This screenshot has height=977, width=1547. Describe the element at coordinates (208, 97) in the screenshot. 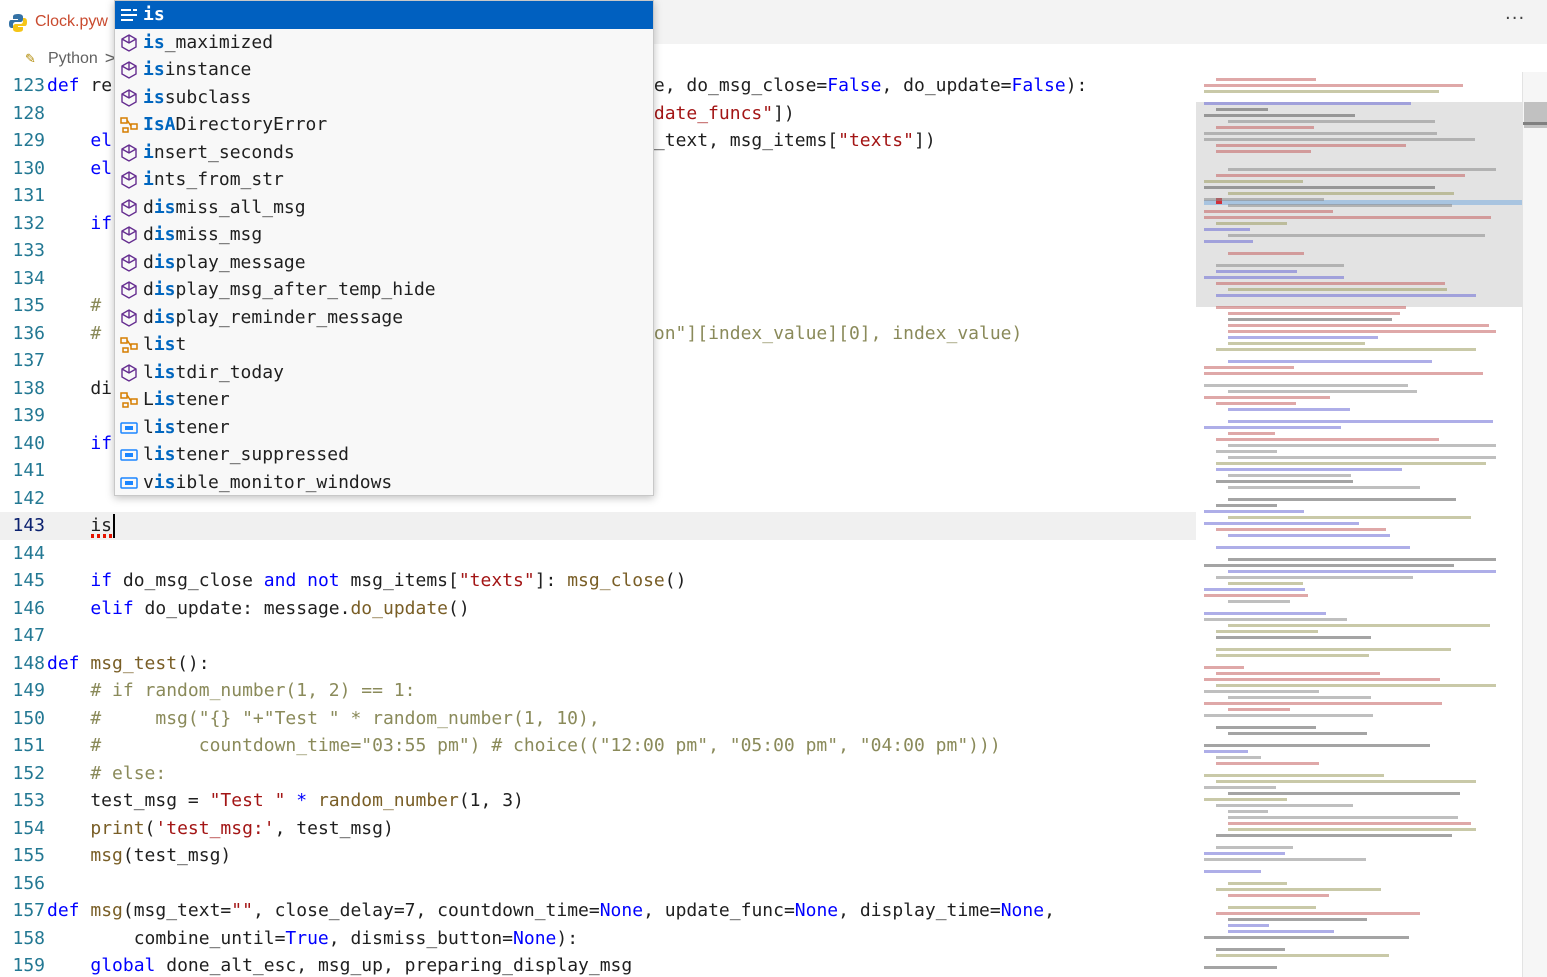

I see `suggestion-suffix: subclass` at that location.